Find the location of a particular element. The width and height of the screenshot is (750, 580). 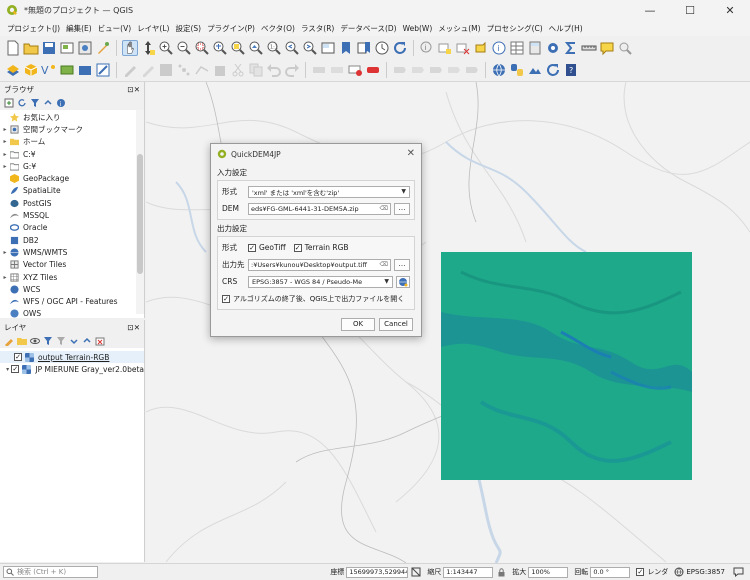

new-shapefile-icon: V is located at coordinates (49, 70).